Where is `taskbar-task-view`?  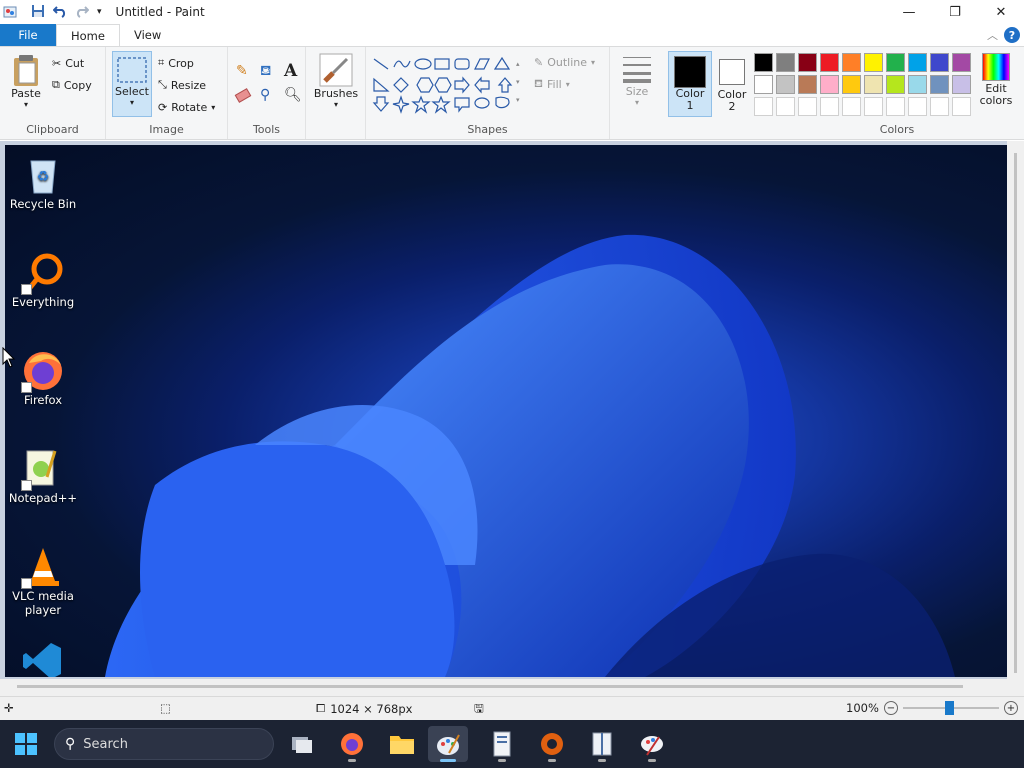
taskbar-task-view is located at coordinates (302, 744).